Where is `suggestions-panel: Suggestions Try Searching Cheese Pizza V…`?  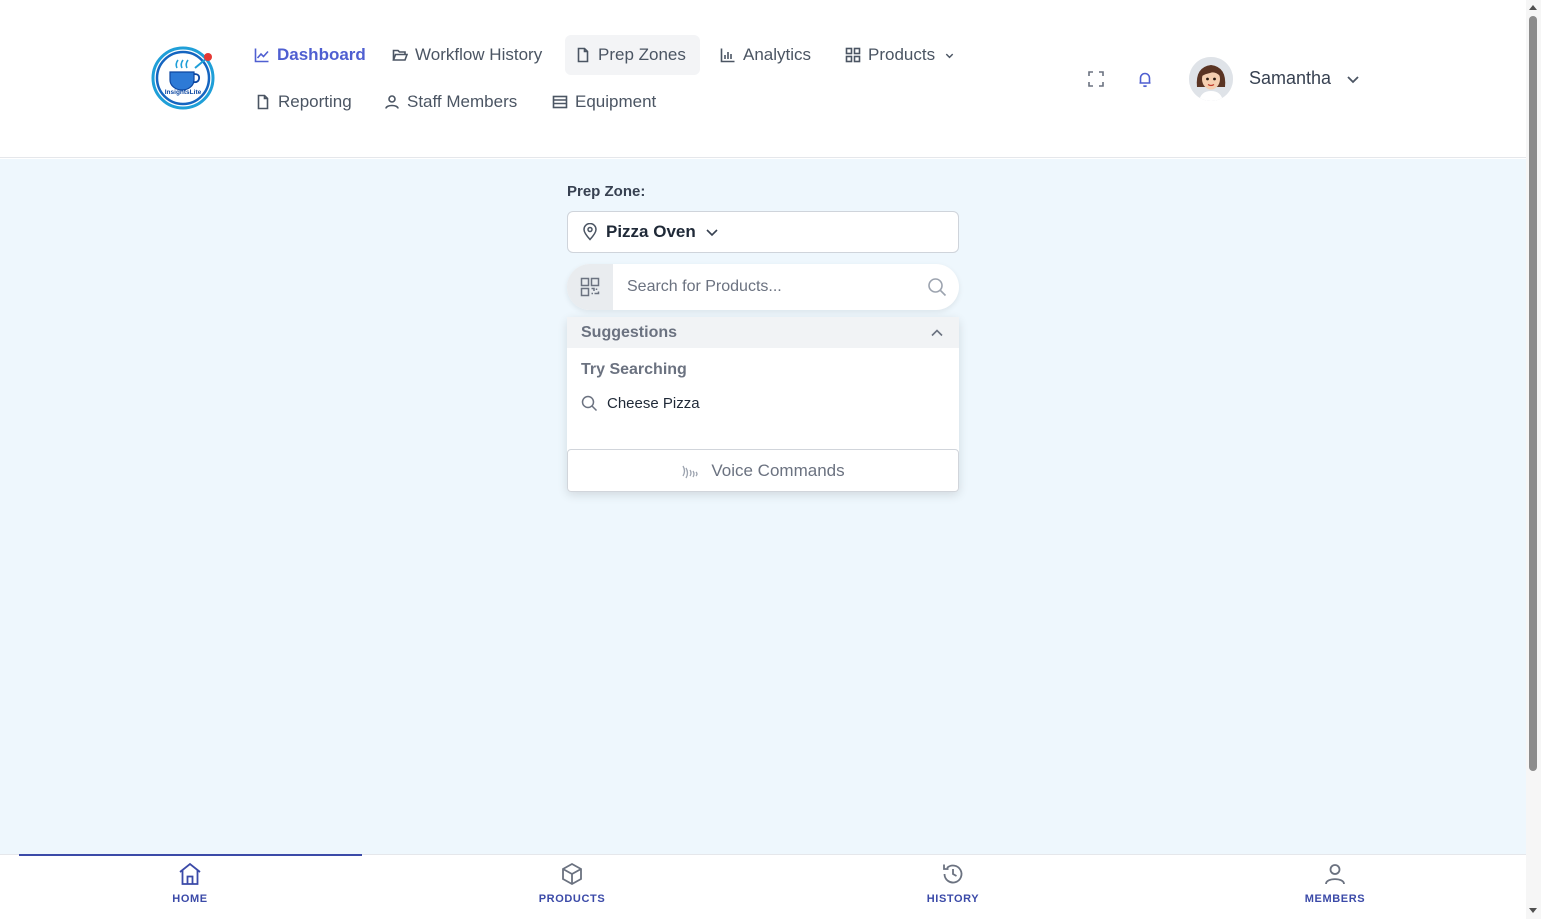
suggestions-panel: Suggestions Try Searching Cheese Pizza V… is located at coordinates (763, 404).